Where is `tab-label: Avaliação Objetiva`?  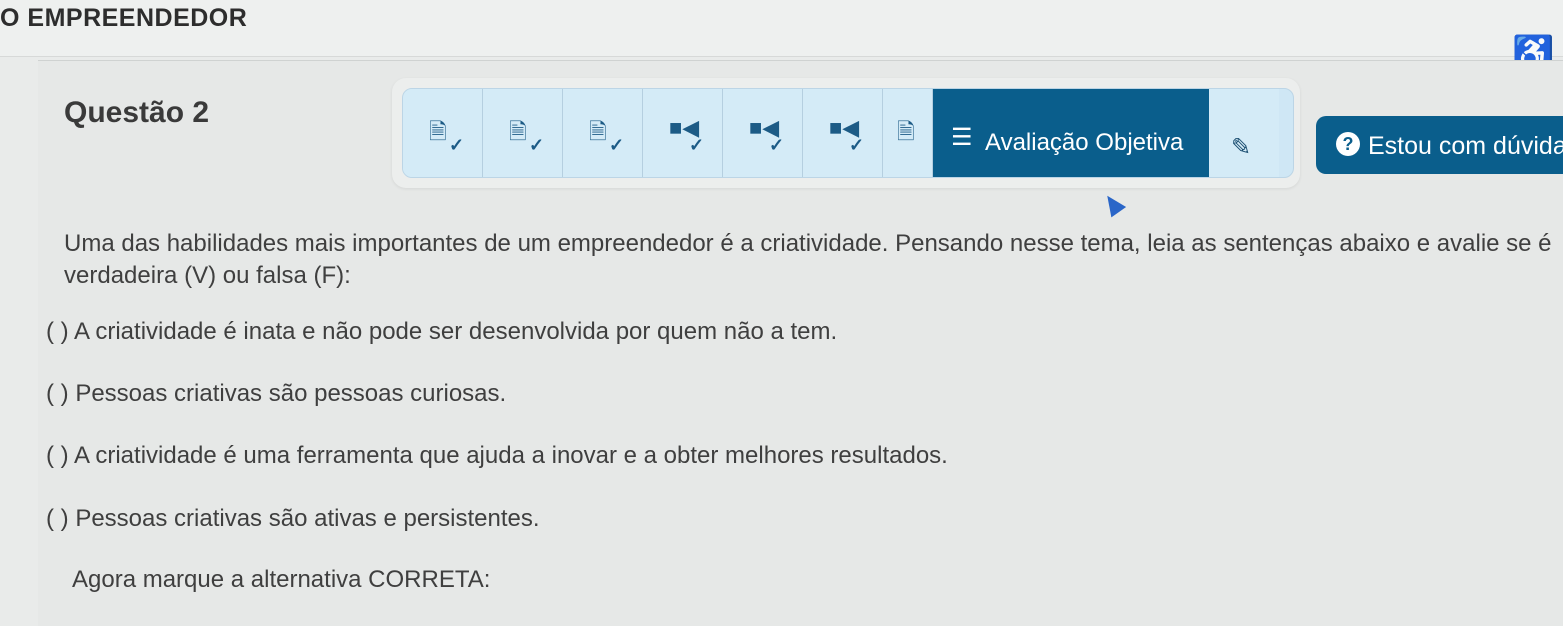 tab-label: Avaliação Objetiva is located at coordinates (1084, 142).